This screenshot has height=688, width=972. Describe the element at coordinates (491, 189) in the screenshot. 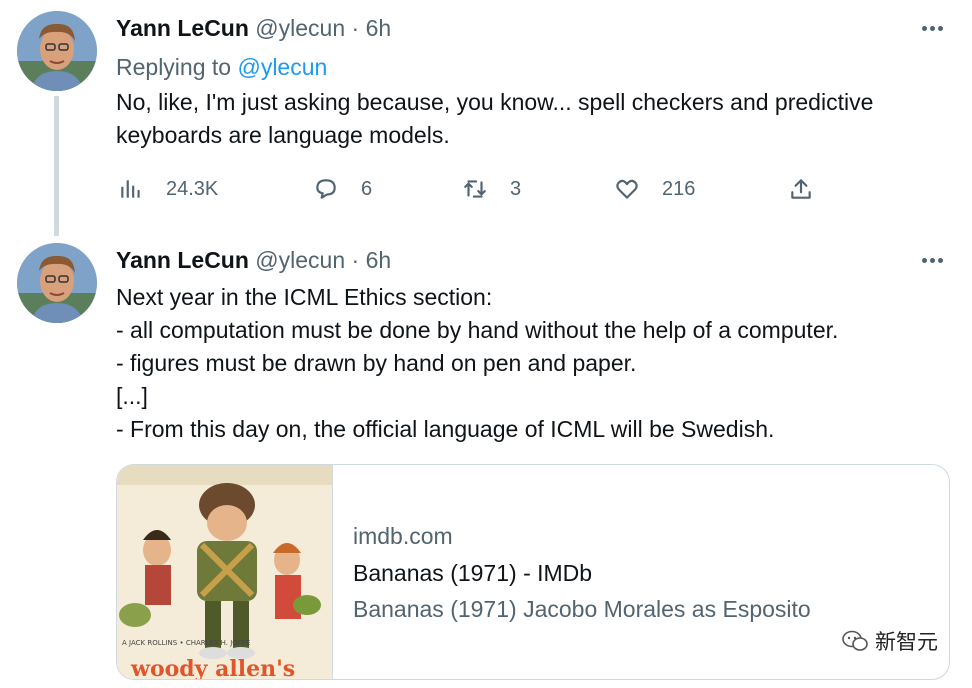

I see `retweet-button: 3` at that location.